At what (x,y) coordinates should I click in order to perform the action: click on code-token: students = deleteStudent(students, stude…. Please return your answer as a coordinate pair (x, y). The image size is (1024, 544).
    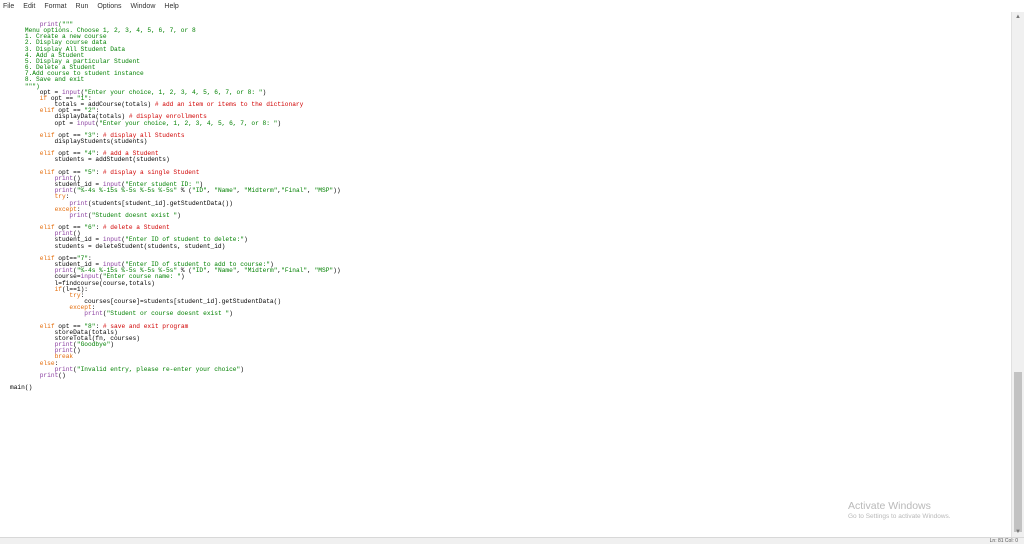
    Looking at the image, I should click on (118, 246).